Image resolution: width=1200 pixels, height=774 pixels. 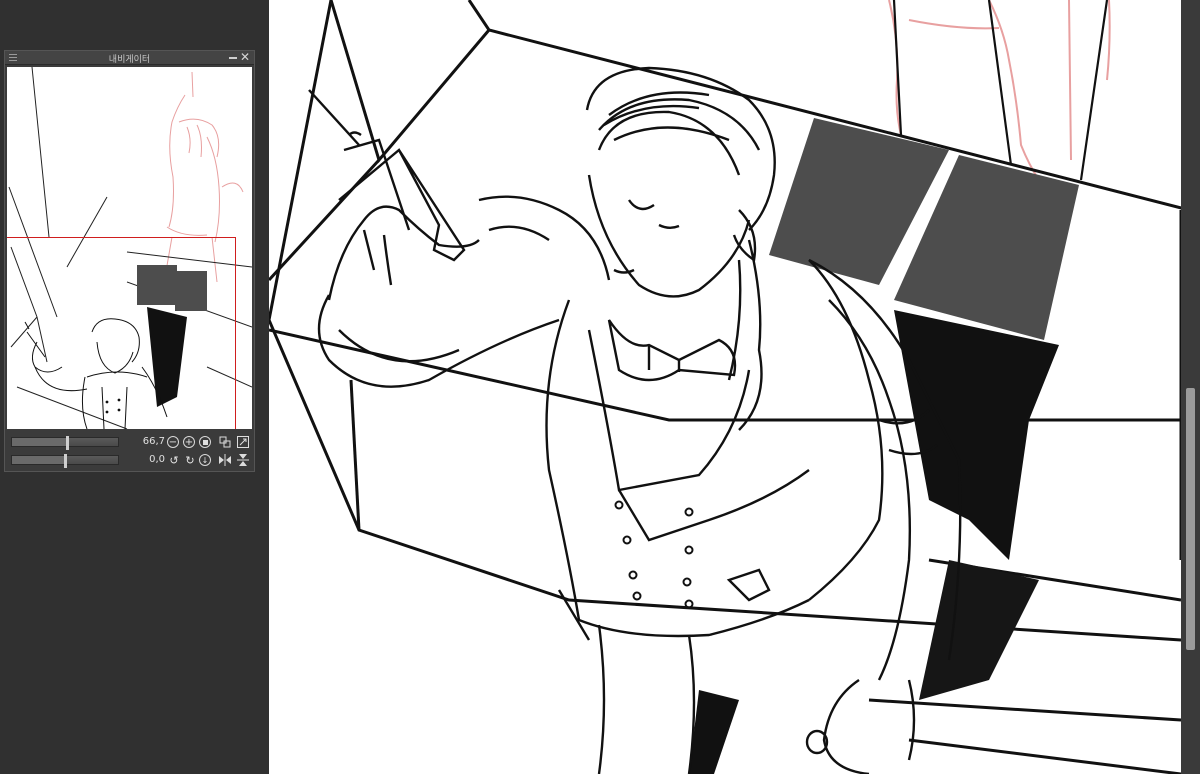 I want to click on navigator-titlebar: 내비게이터 ✕, so click(x=129, y=57).